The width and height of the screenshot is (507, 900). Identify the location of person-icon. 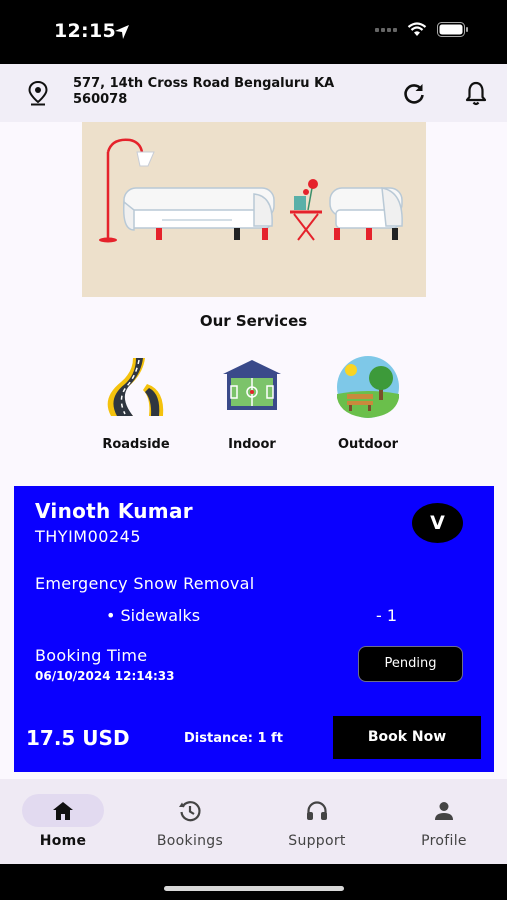
(444, 811).